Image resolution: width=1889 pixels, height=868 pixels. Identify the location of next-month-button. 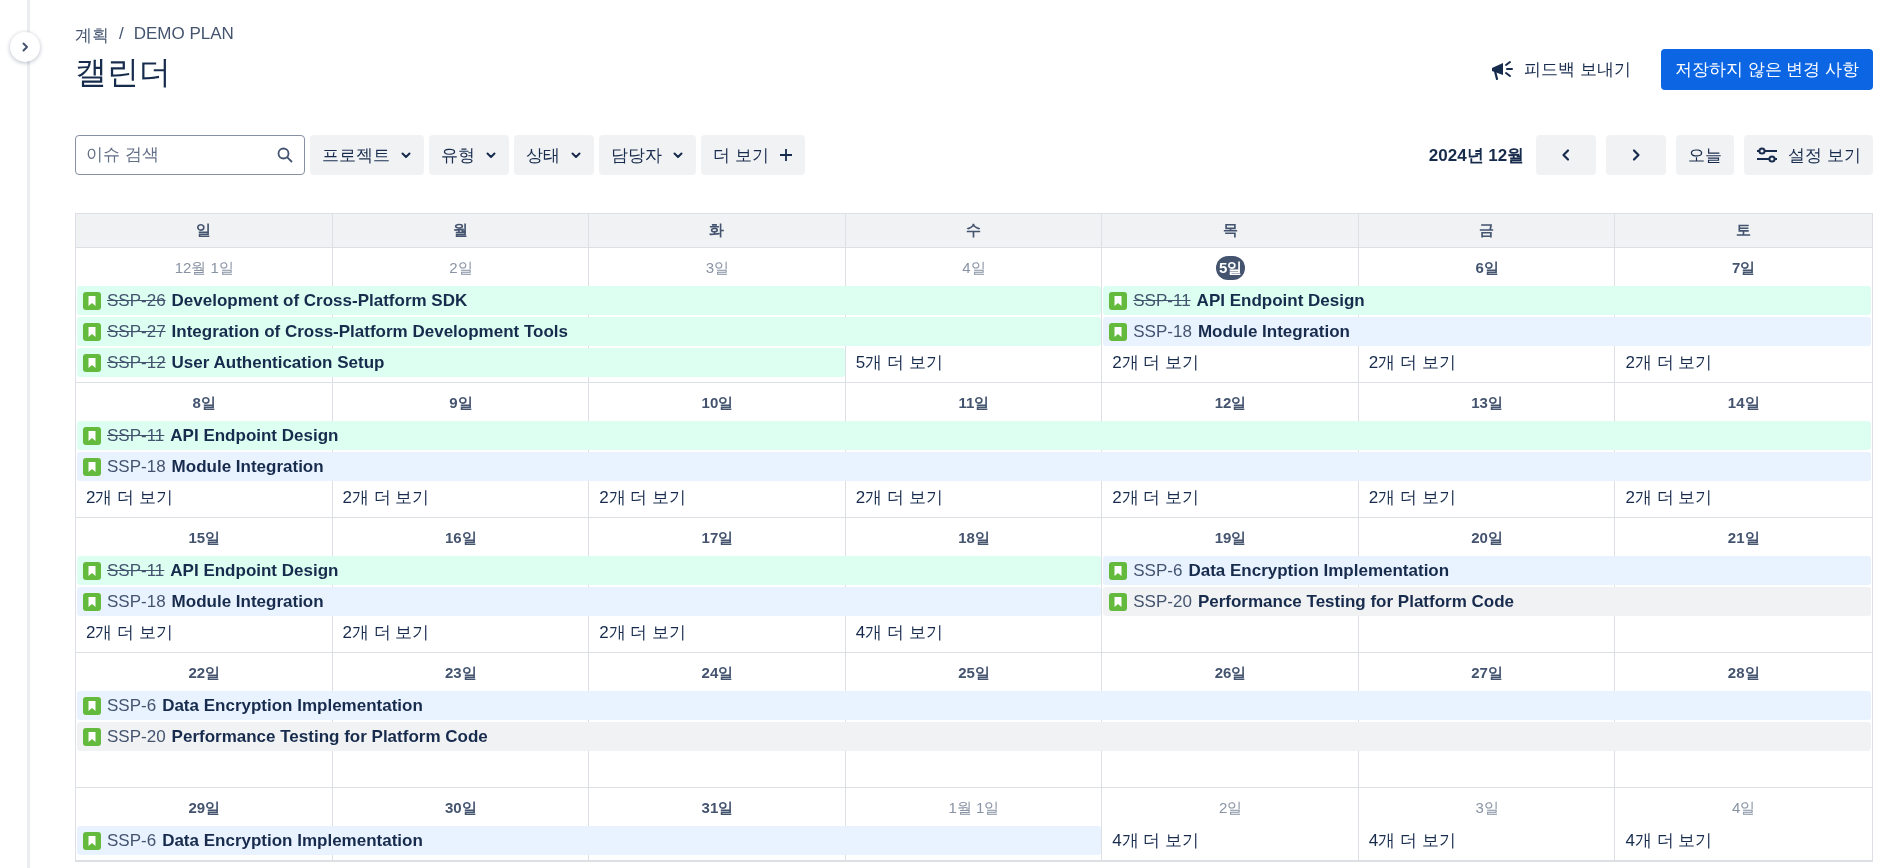
(1636, 155).